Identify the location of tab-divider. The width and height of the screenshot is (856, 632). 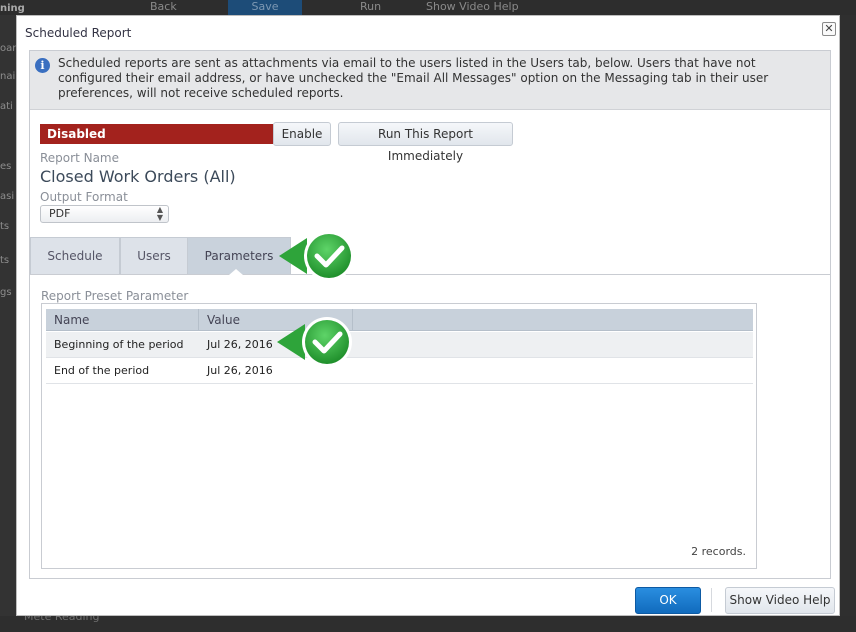
(430, 274).